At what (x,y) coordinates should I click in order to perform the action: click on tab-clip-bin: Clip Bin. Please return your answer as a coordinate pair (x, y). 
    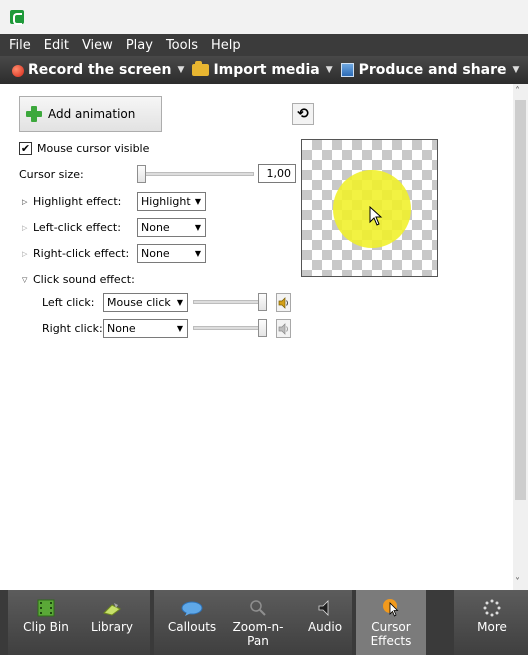
    Looking at the image, I should click on (46, 622).